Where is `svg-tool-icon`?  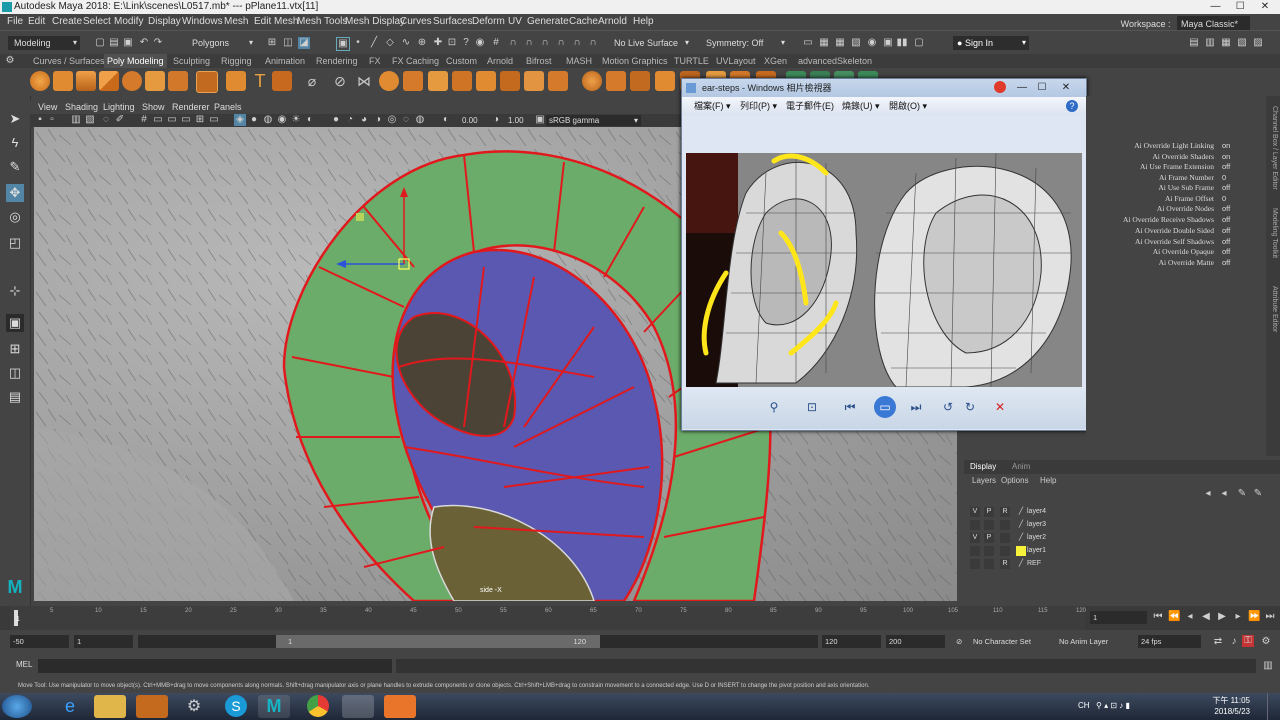
svg-tool-icon is located at coordinates (282, 81).